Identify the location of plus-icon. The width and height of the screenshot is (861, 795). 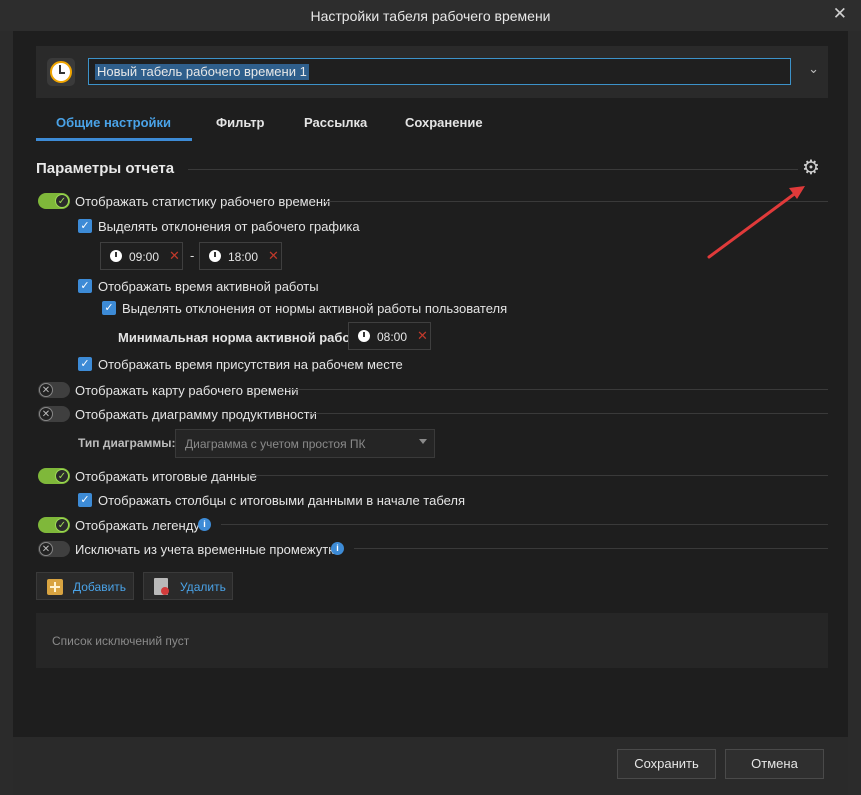
(55, 587).